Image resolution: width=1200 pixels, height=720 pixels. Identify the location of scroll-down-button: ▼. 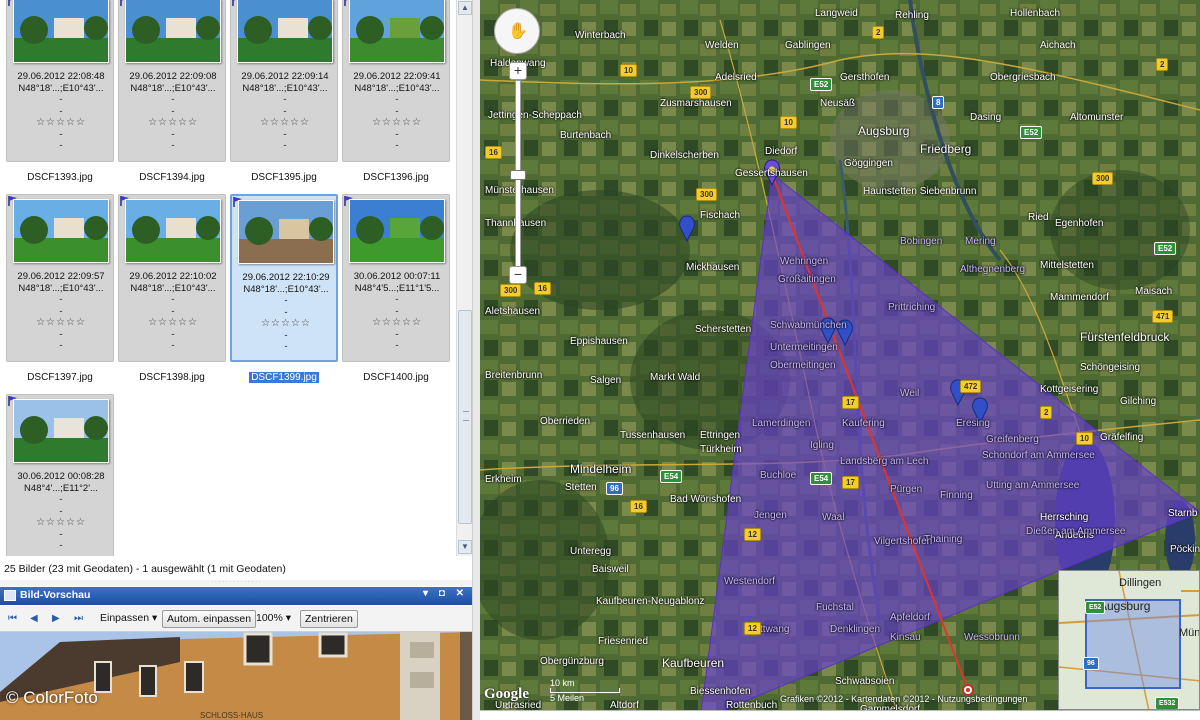
(465, 547).